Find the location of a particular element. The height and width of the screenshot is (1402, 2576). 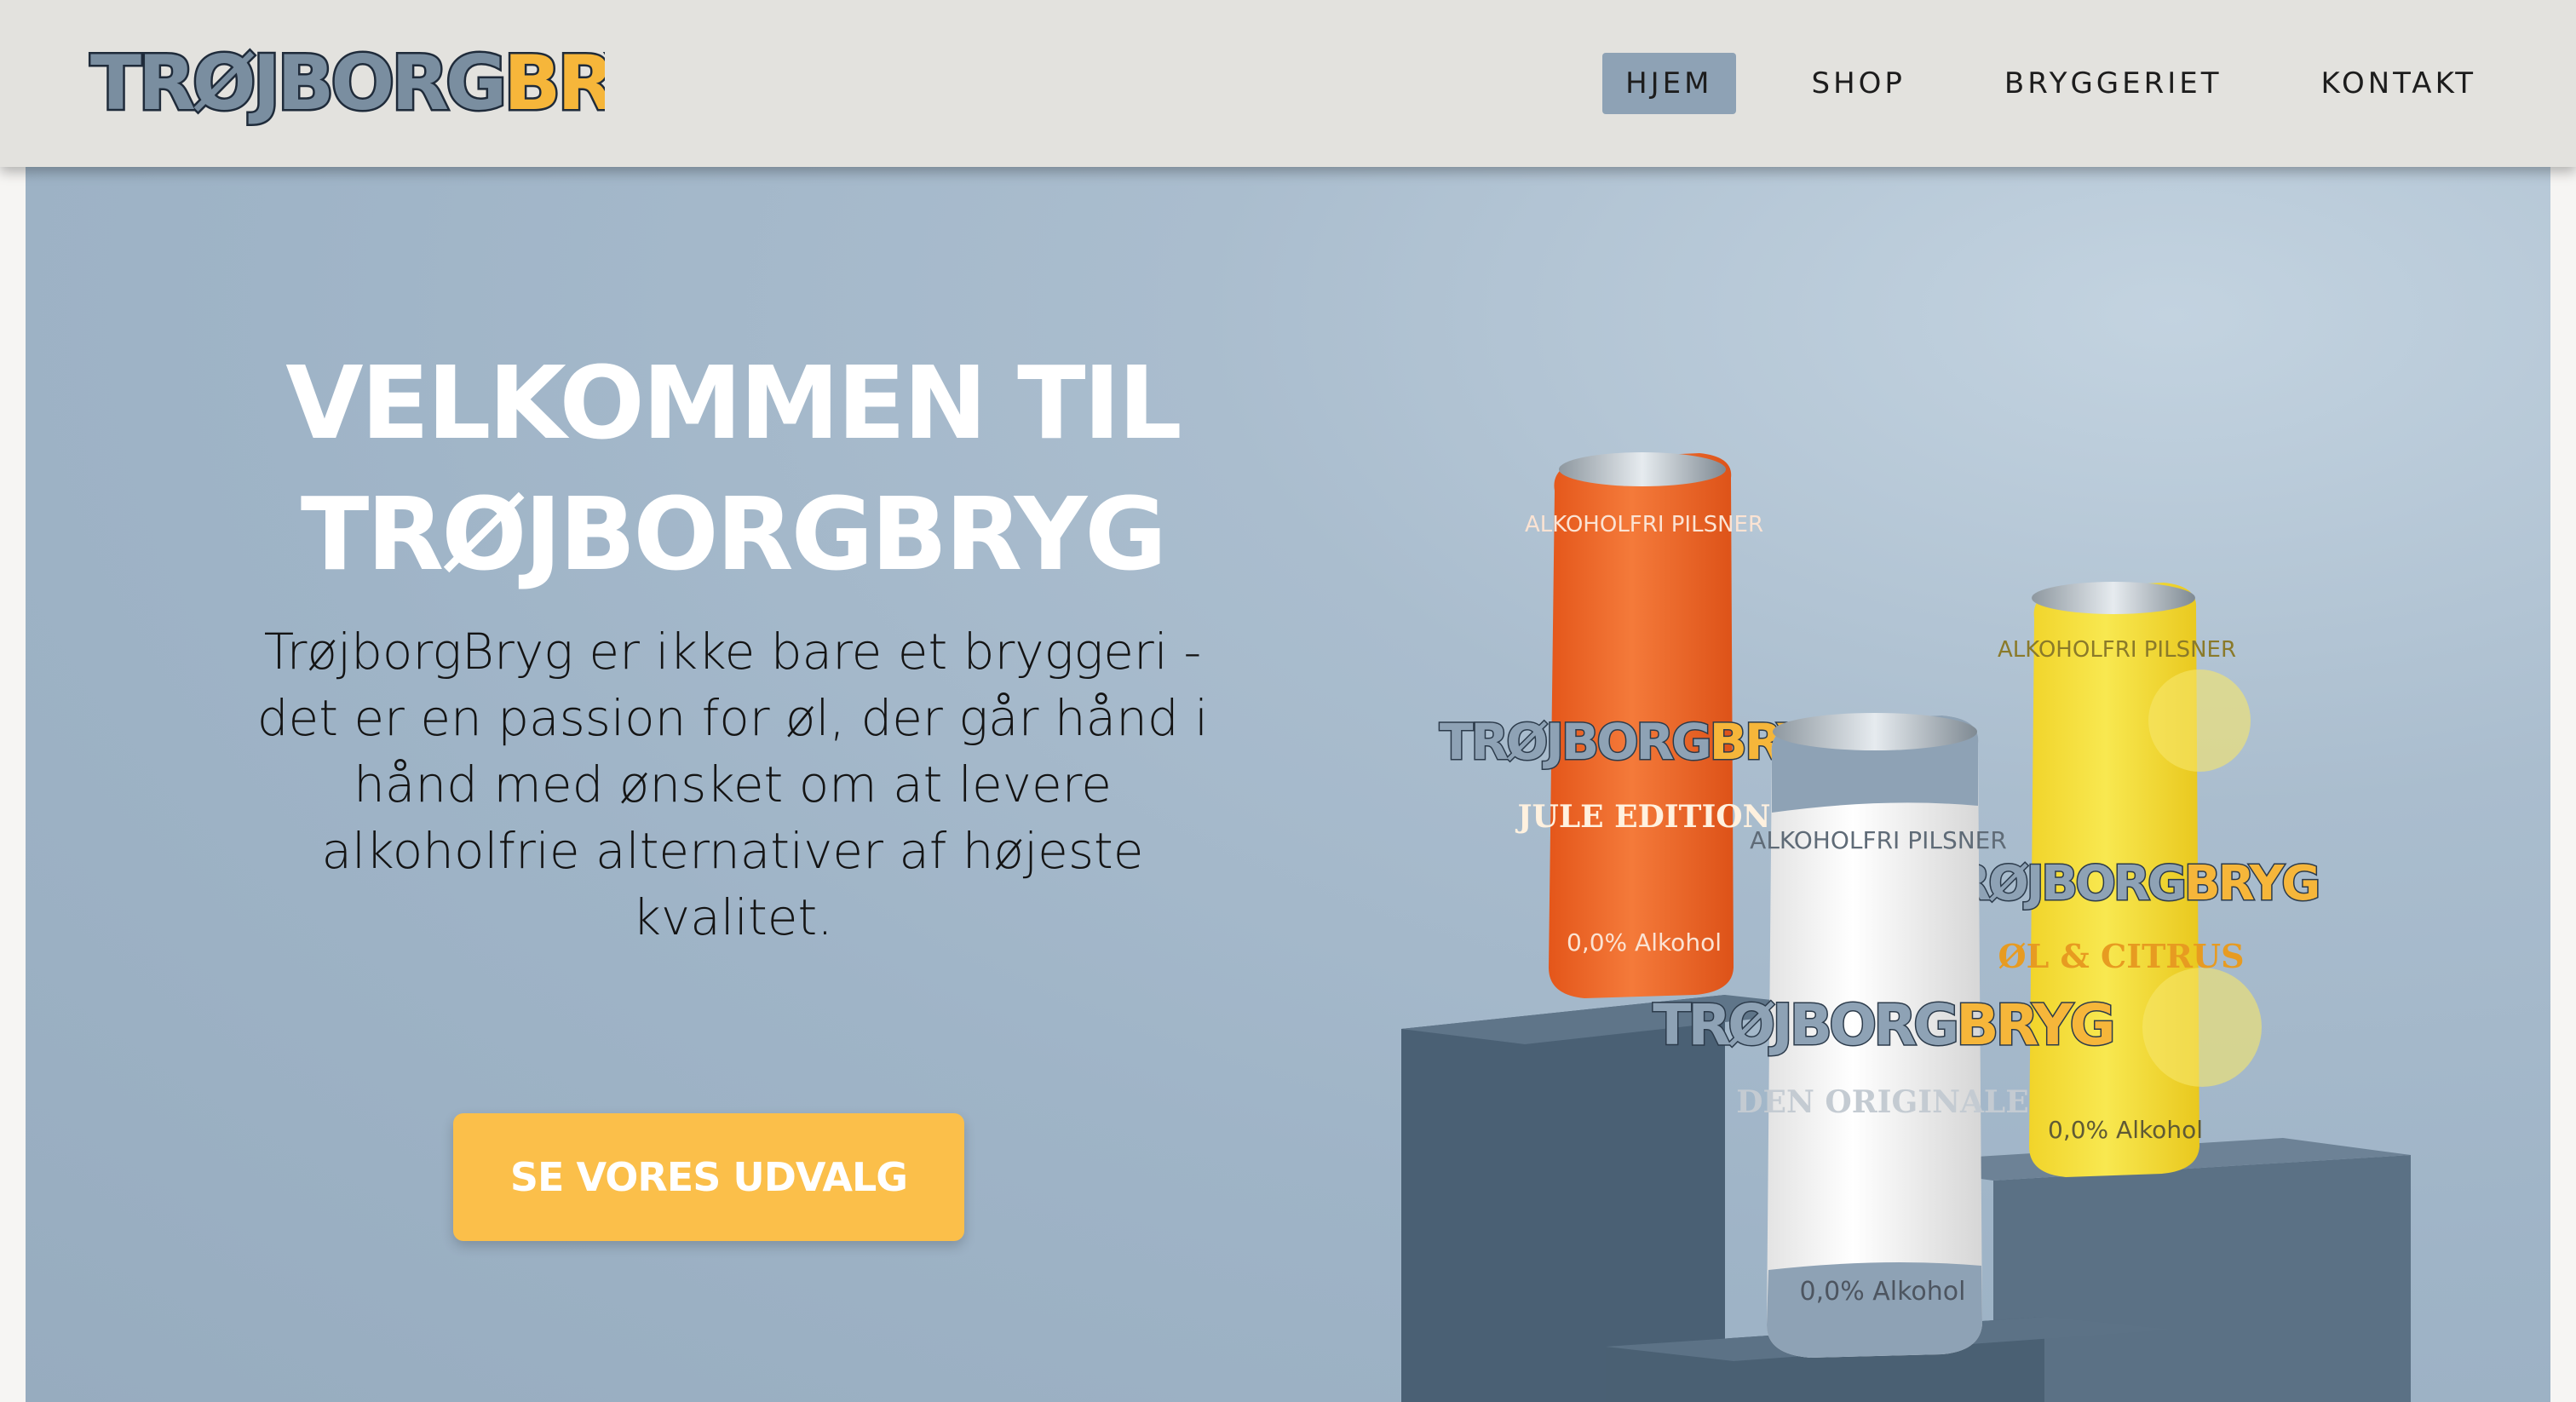

see-selection-button: SE VORES UDVALG is located at coordinates (708, 1177).